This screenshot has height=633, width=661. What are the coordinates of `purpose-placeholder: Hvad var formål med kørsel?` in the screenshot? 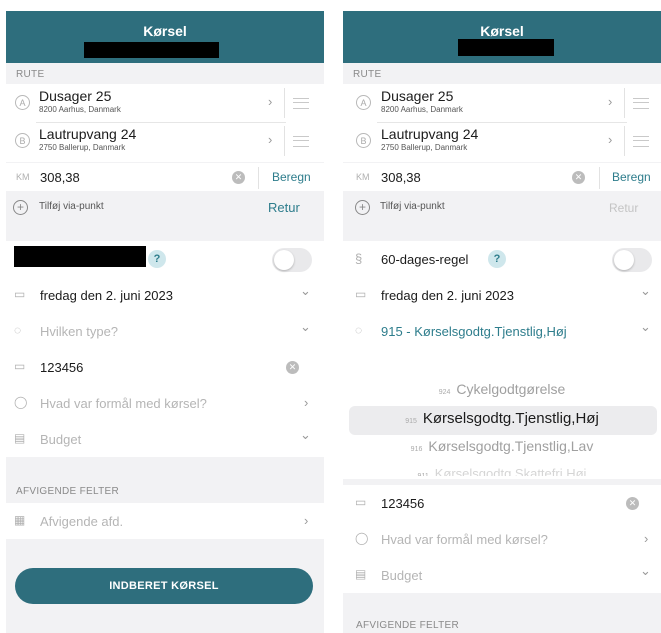 It's located at (464, 539).